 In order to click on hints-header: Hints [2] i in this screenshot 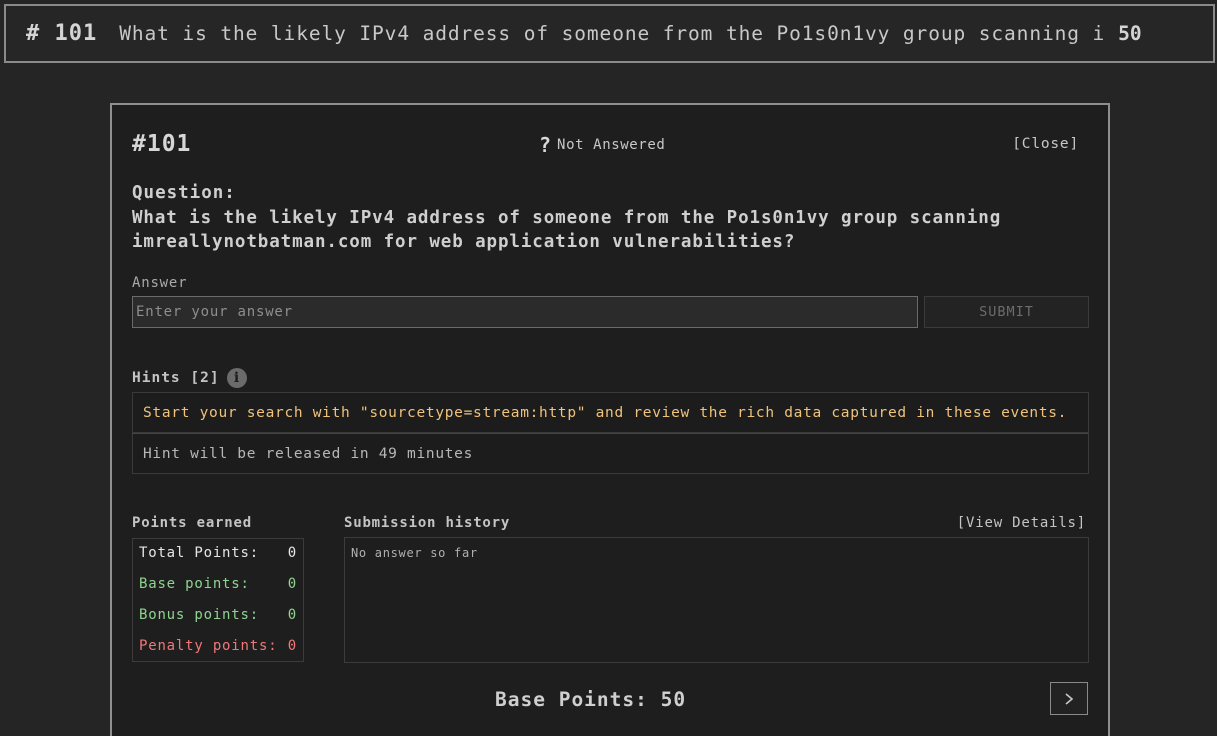, I will do `click(189, 378)`.